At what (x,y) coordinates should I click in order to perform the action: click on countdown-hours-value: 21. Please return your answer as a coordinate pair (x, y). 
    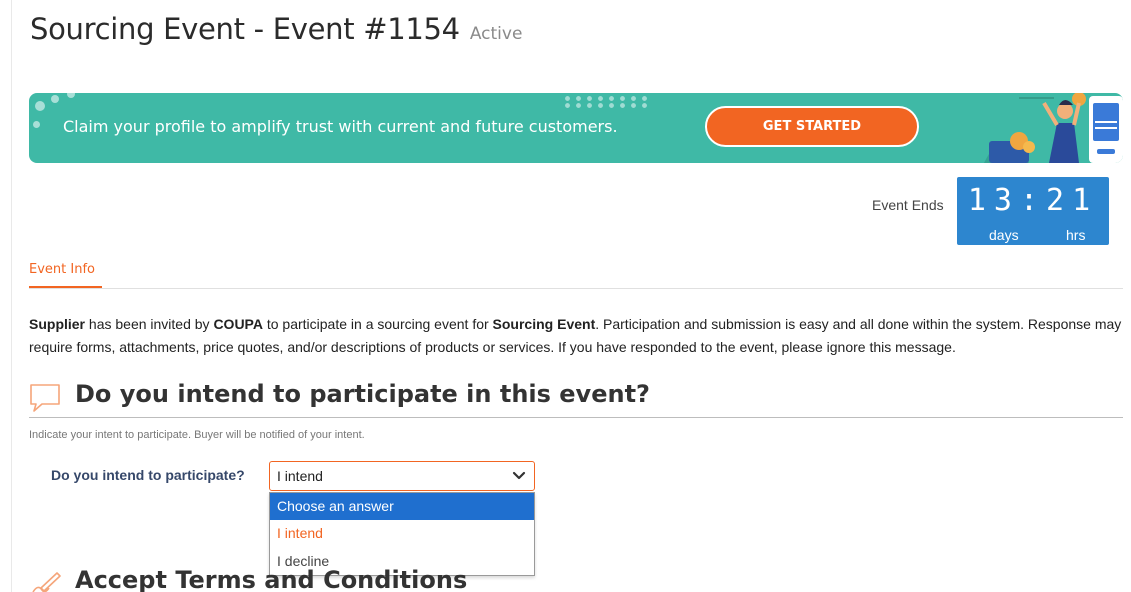
    Looking at the image, I should click on (1072, 200).